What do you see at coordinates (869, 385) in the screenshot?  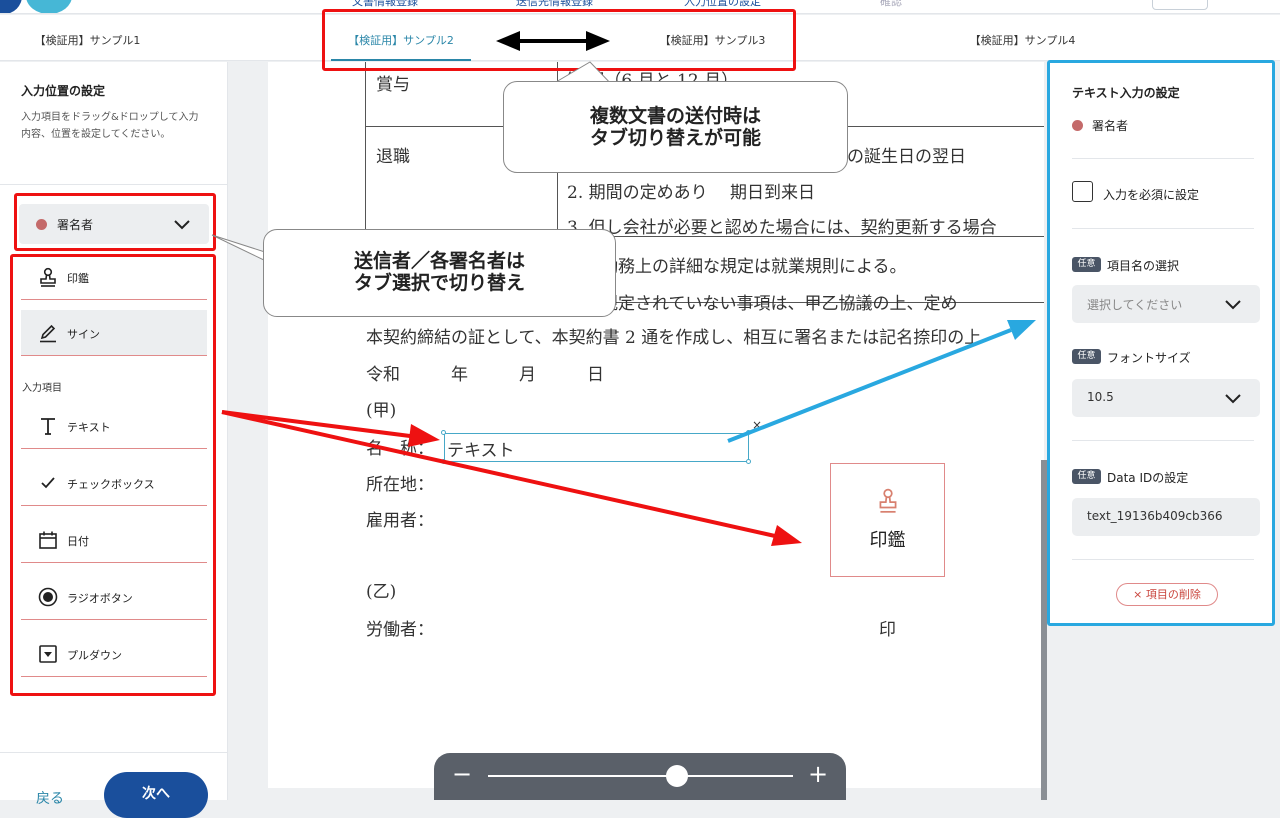 I see `blue-arrow-line` at bounding box center [869, 385].